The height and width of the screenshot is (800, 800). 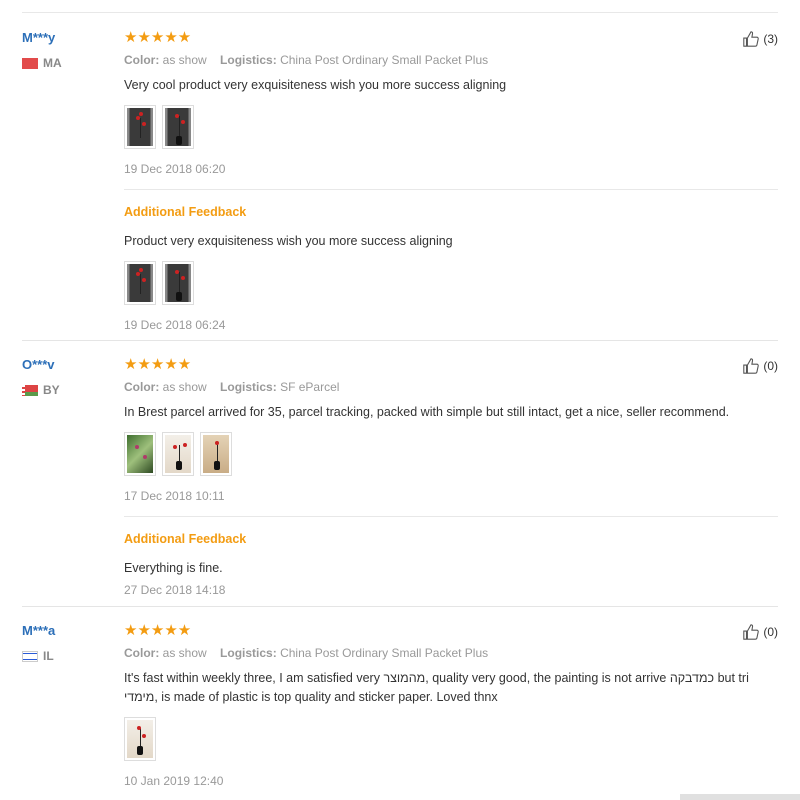 What do you see at coordinates (42, 63) in the screenshot?
I see `reviewer-country: MA` at bounding box center [42, 63].